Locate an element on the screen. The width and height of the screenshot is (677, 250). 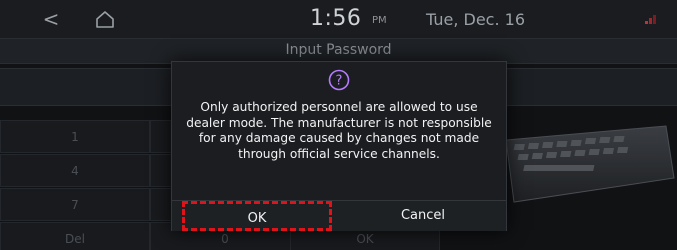
signal-status-icon is located at coordinates (650, 19).